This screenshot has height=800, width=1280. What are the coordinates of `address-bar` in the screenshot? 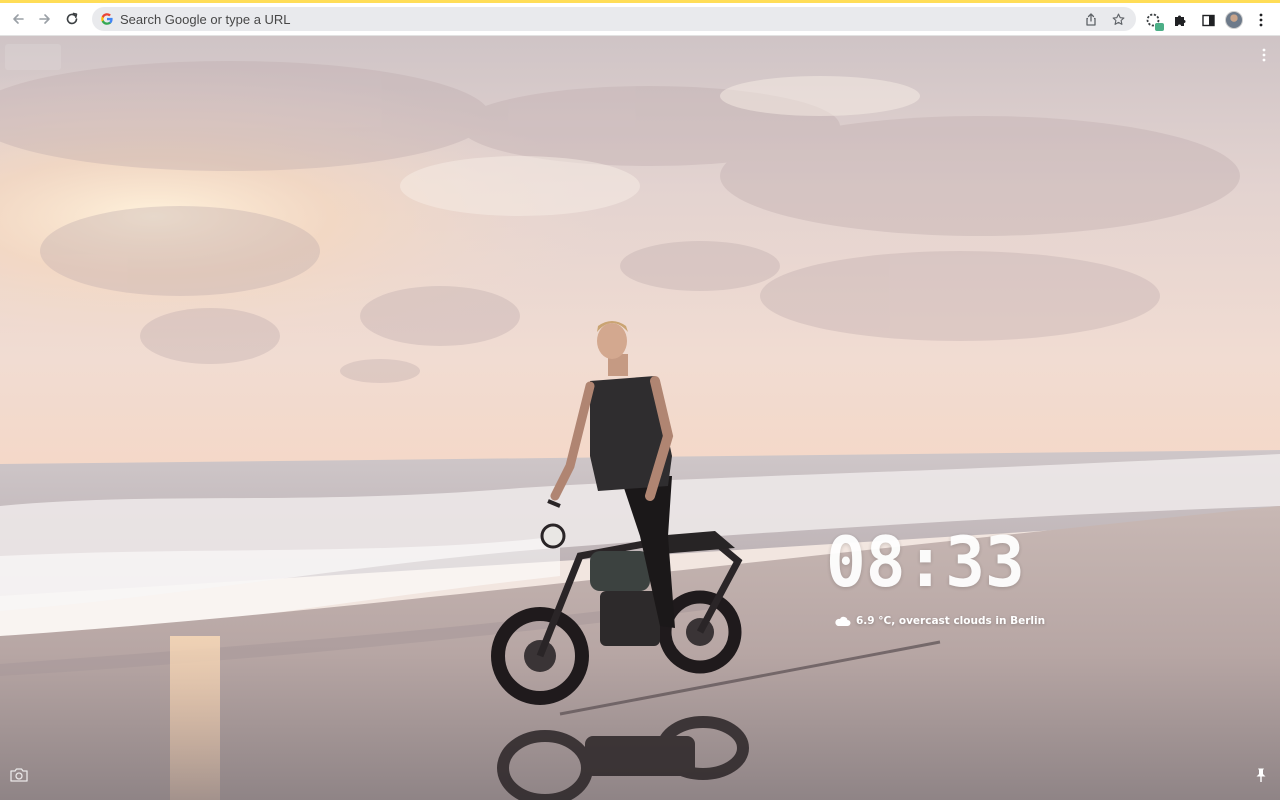 It's located at (614, 19).